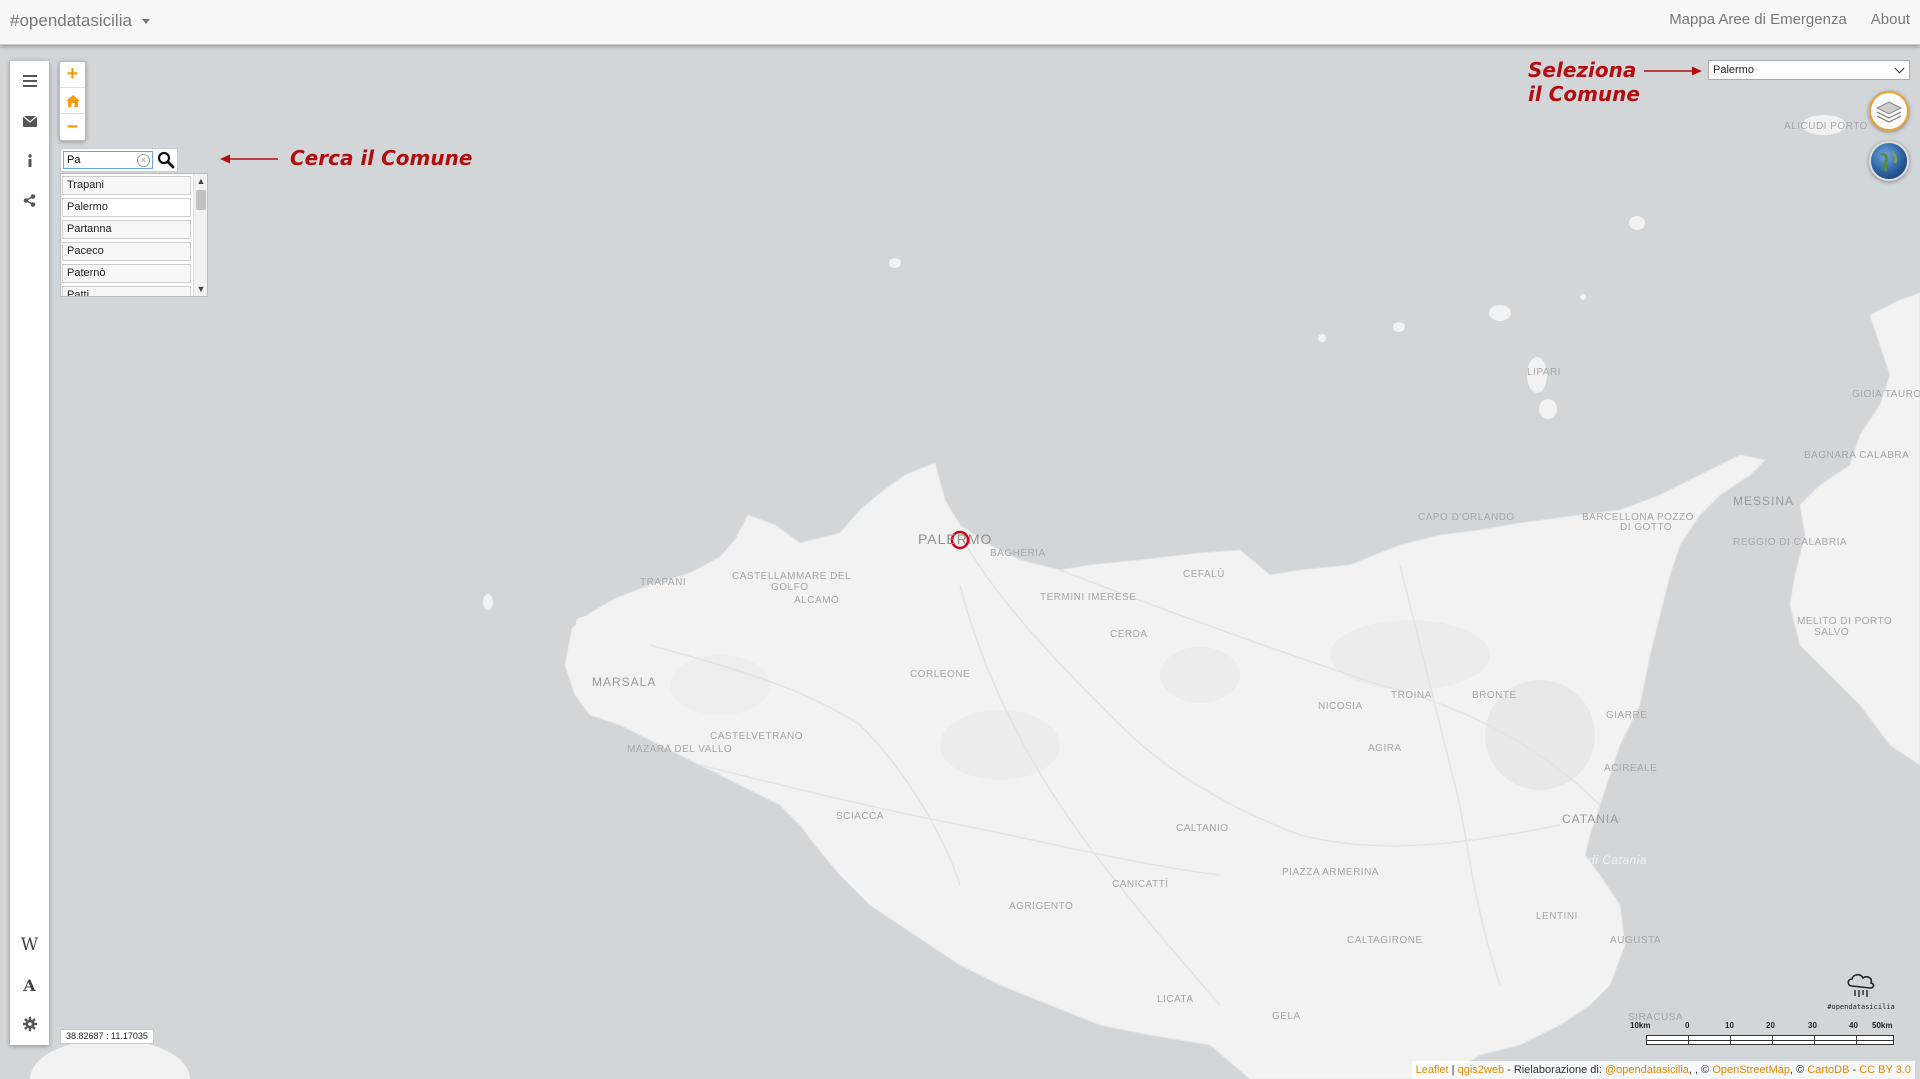 This screenshot has height=1079, width=1920. Describe the element at coordinates (1088, 597) in the screenshot. I see `place-label: TERMINI IMERESE` at that location.